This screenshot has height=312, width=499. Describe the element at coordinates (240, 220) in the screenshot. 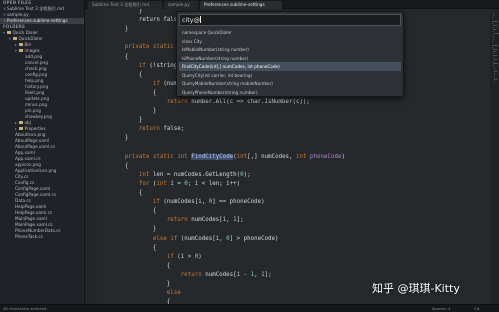

I see `code-token: ];` at that location.